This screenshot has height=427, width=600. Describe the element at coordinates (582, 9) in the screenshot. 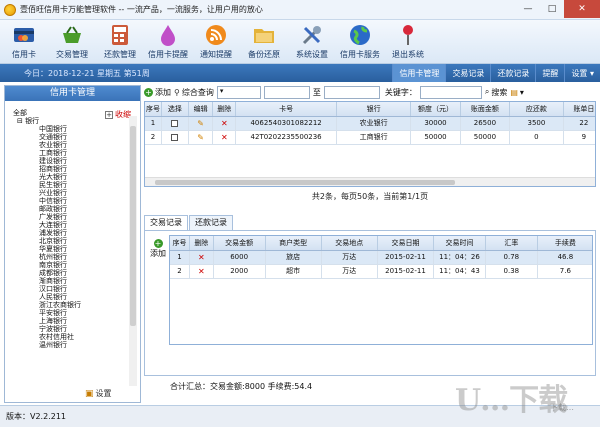

I see `close-button: ✕` at that location.